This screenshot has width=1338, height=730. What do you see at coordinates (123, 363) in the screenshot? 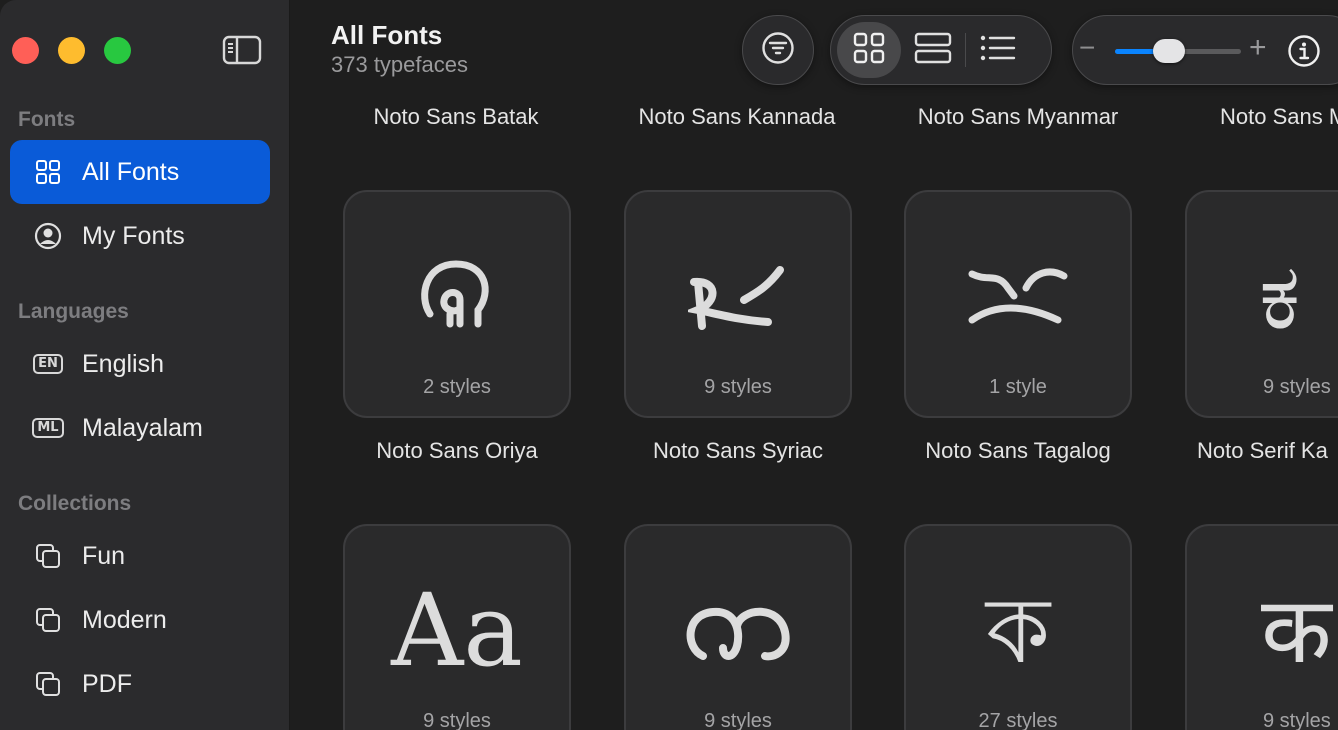
I see `sidebar-item-label: English` at bounding box center [123, 363].